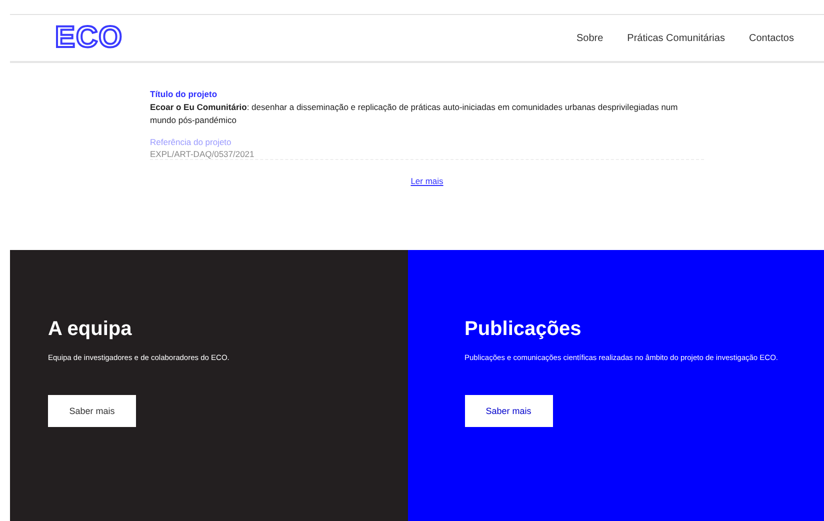 The width and height of the screenshot is (824, 521). I want to click on read-more-link: Ler mais, so click(427, 181).